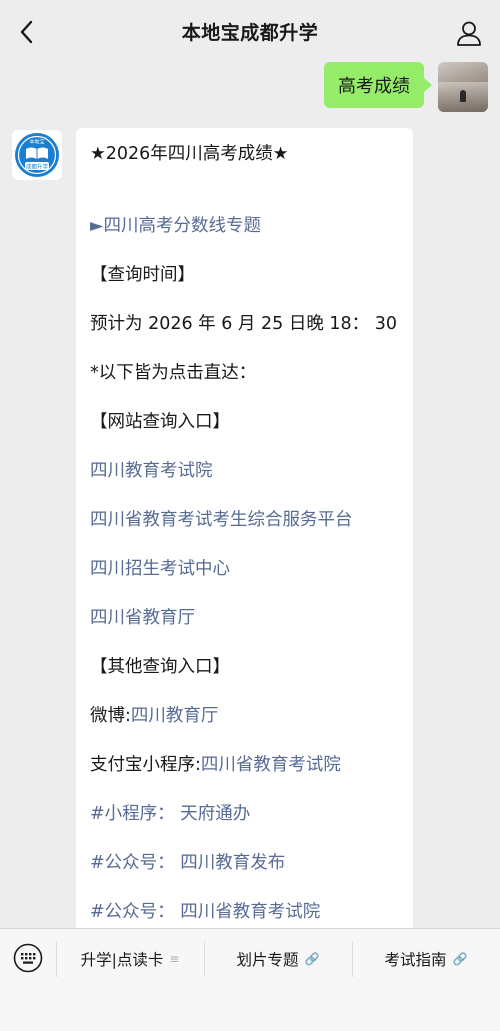  What do you see at coordinates (243, 324) in the screenshot?
I see `query-time-value: 预计为 2026 年 6 月 25 日晚 18： 30` at bounding box center [243, 324].